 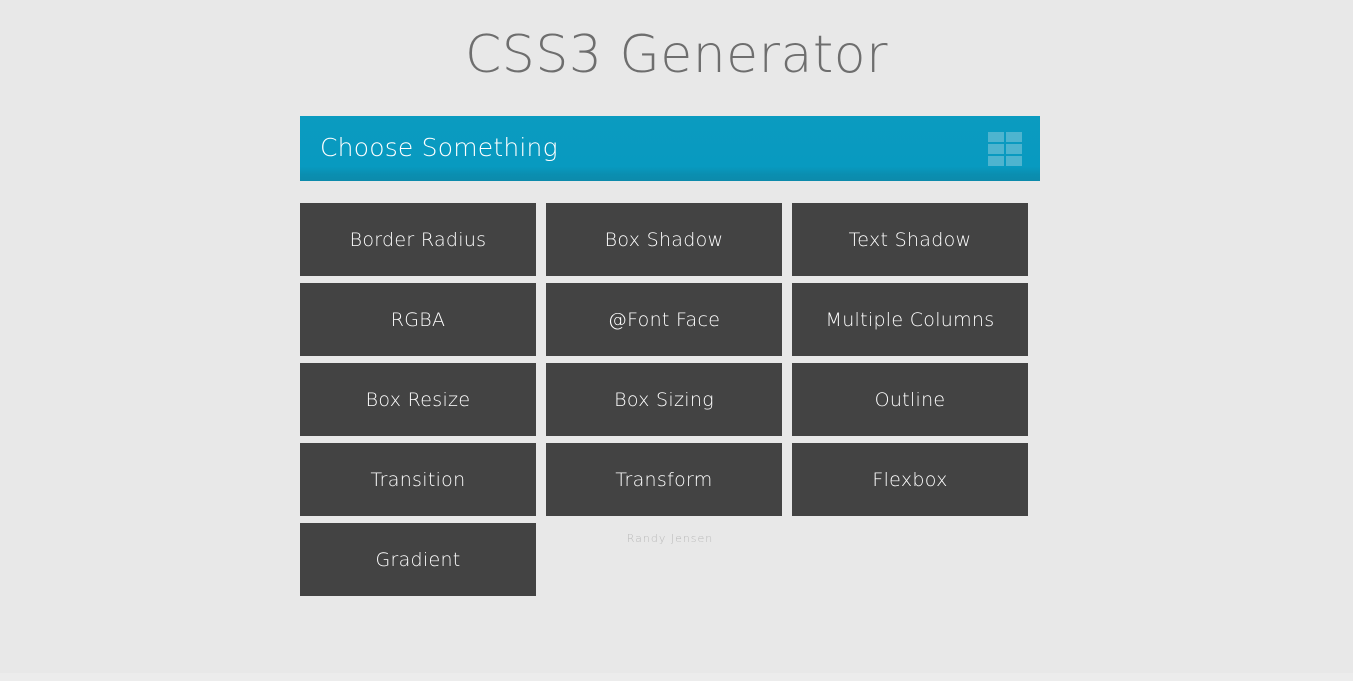 I want to click on generator-button-multiple-columns: Multiple Columns, so click(x=910, y=319).